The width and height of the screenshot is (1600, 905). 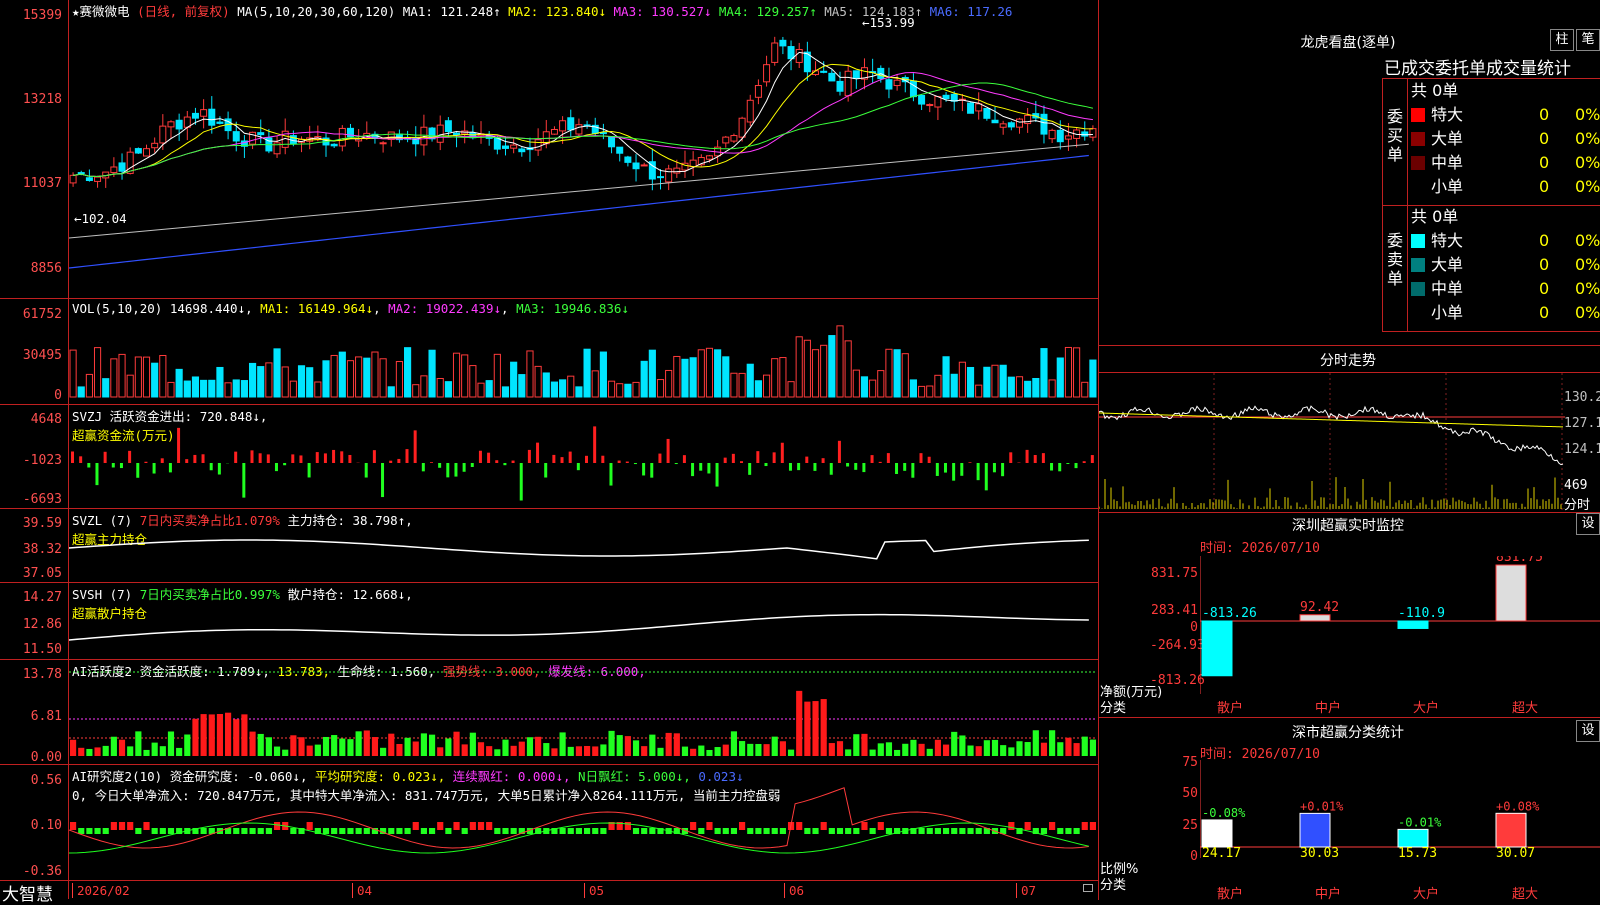 I want to click on ratio-value-label: 24.17, so click(x=1221, y=852).